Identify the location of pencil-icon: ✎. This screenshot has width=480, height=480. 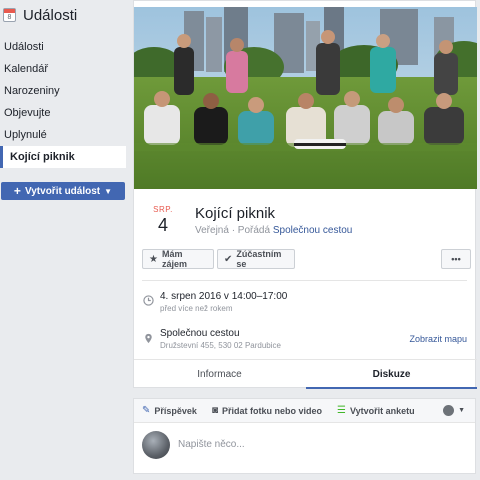
(146, 410).